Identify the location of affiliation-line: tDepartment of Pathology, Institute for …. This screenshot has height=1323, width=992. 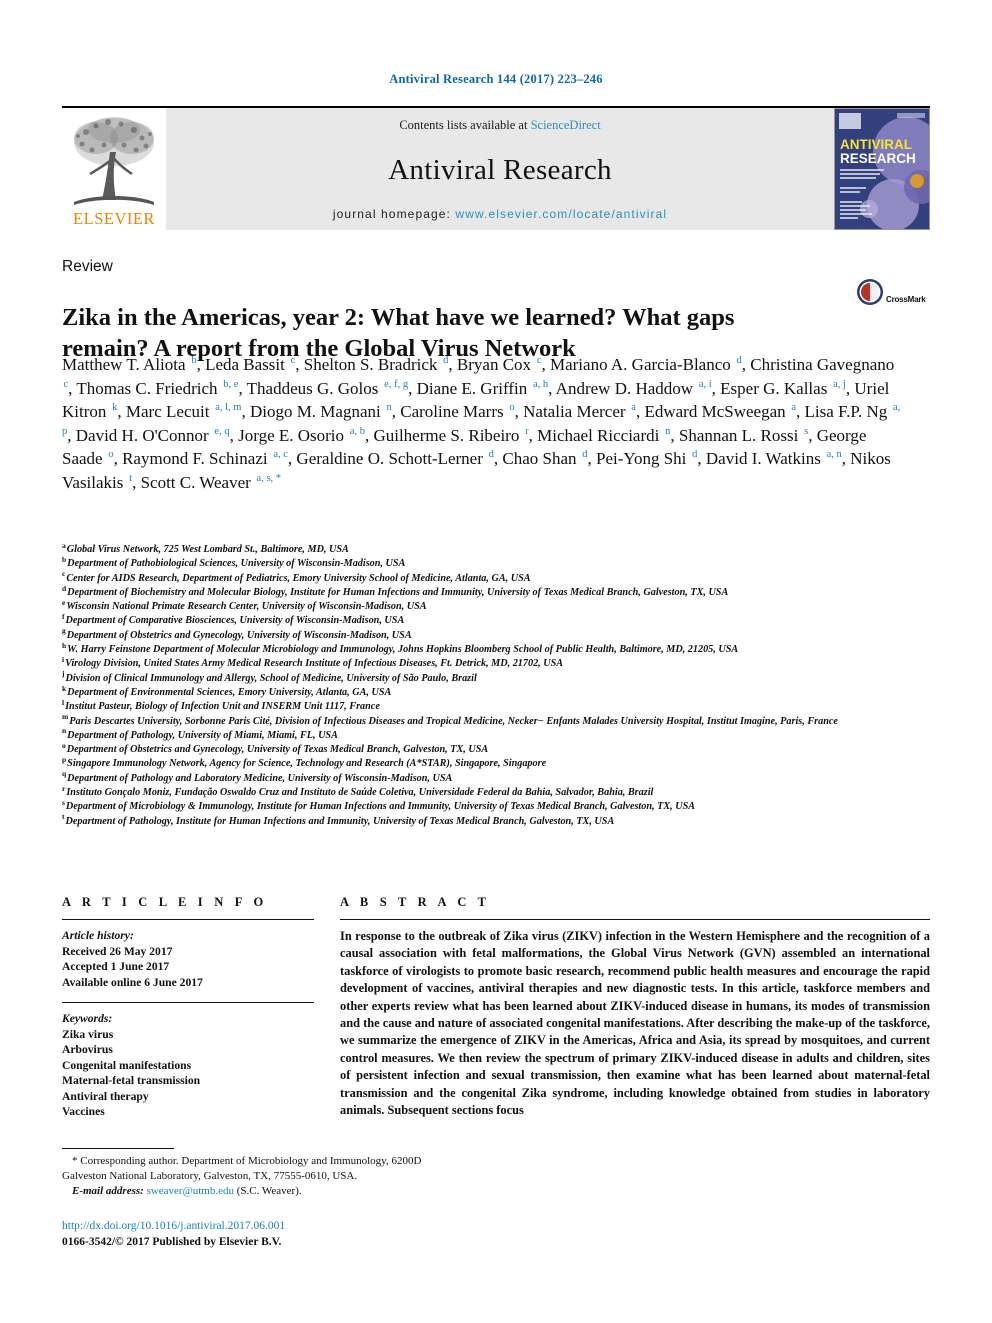
(496, 821).